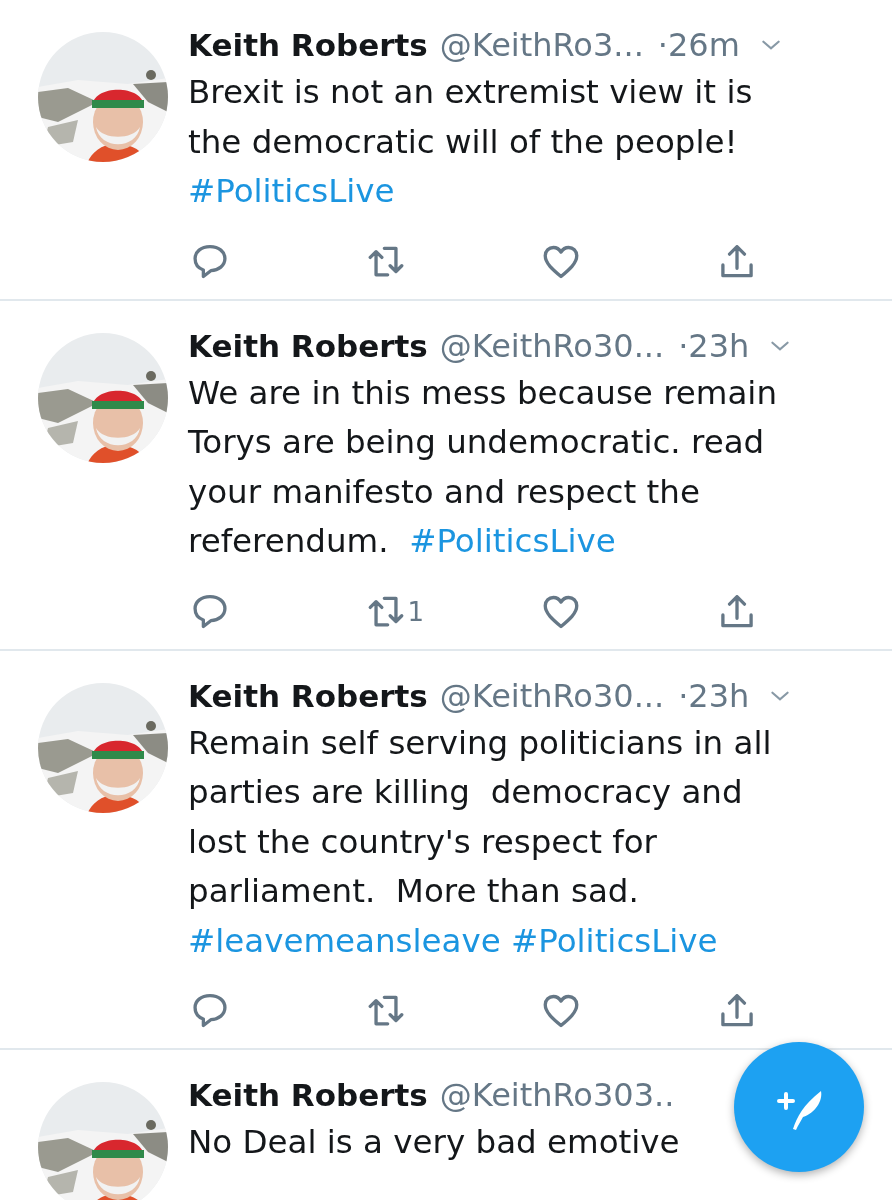  Describe the element at coordinates (471, 142) in the screenshot. I see `tweet-text: Brexit is not an extremist view it is the democratic will of the people! #PoliticsLive` at that location.